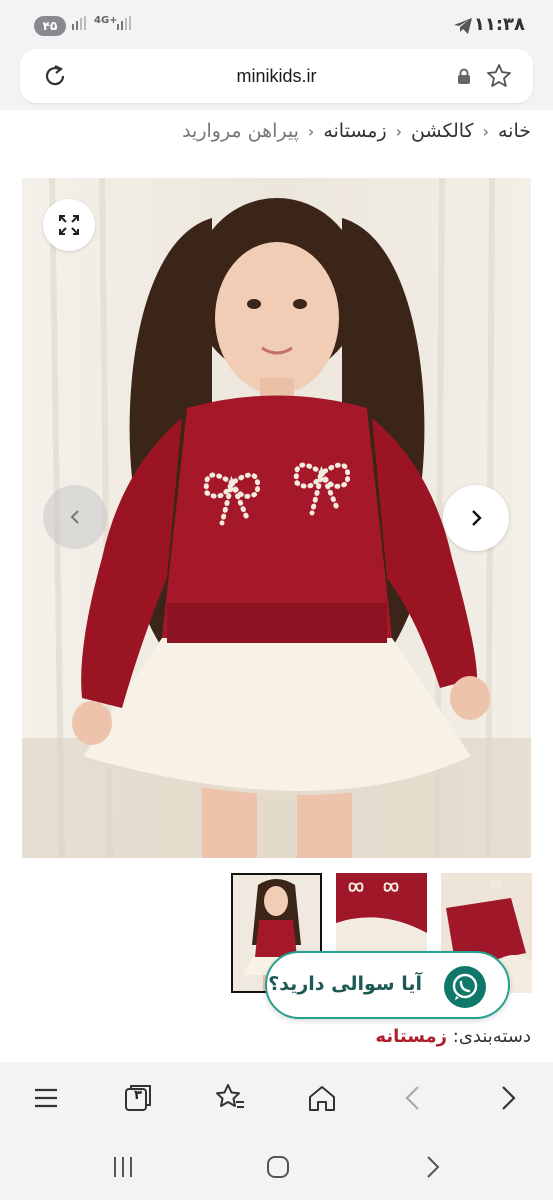  I want to click on network-type-label: 4G+, so click(106, 20).